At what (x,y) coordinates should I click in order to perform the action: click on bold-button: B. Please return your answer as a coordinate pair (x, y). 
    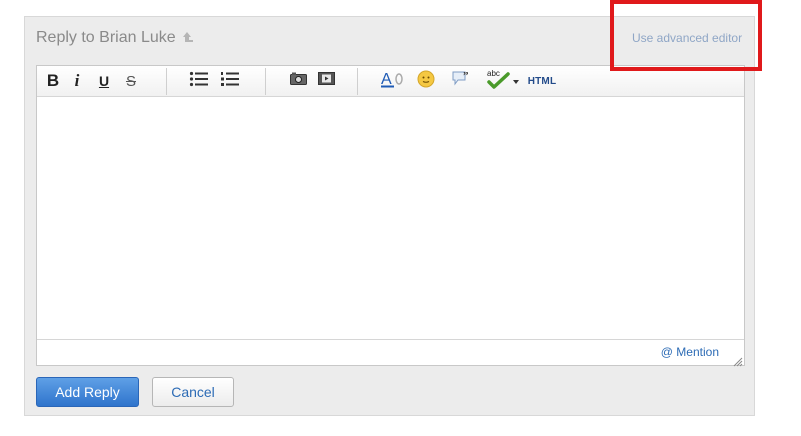
    Looking at the image, I should click on (53, 81).